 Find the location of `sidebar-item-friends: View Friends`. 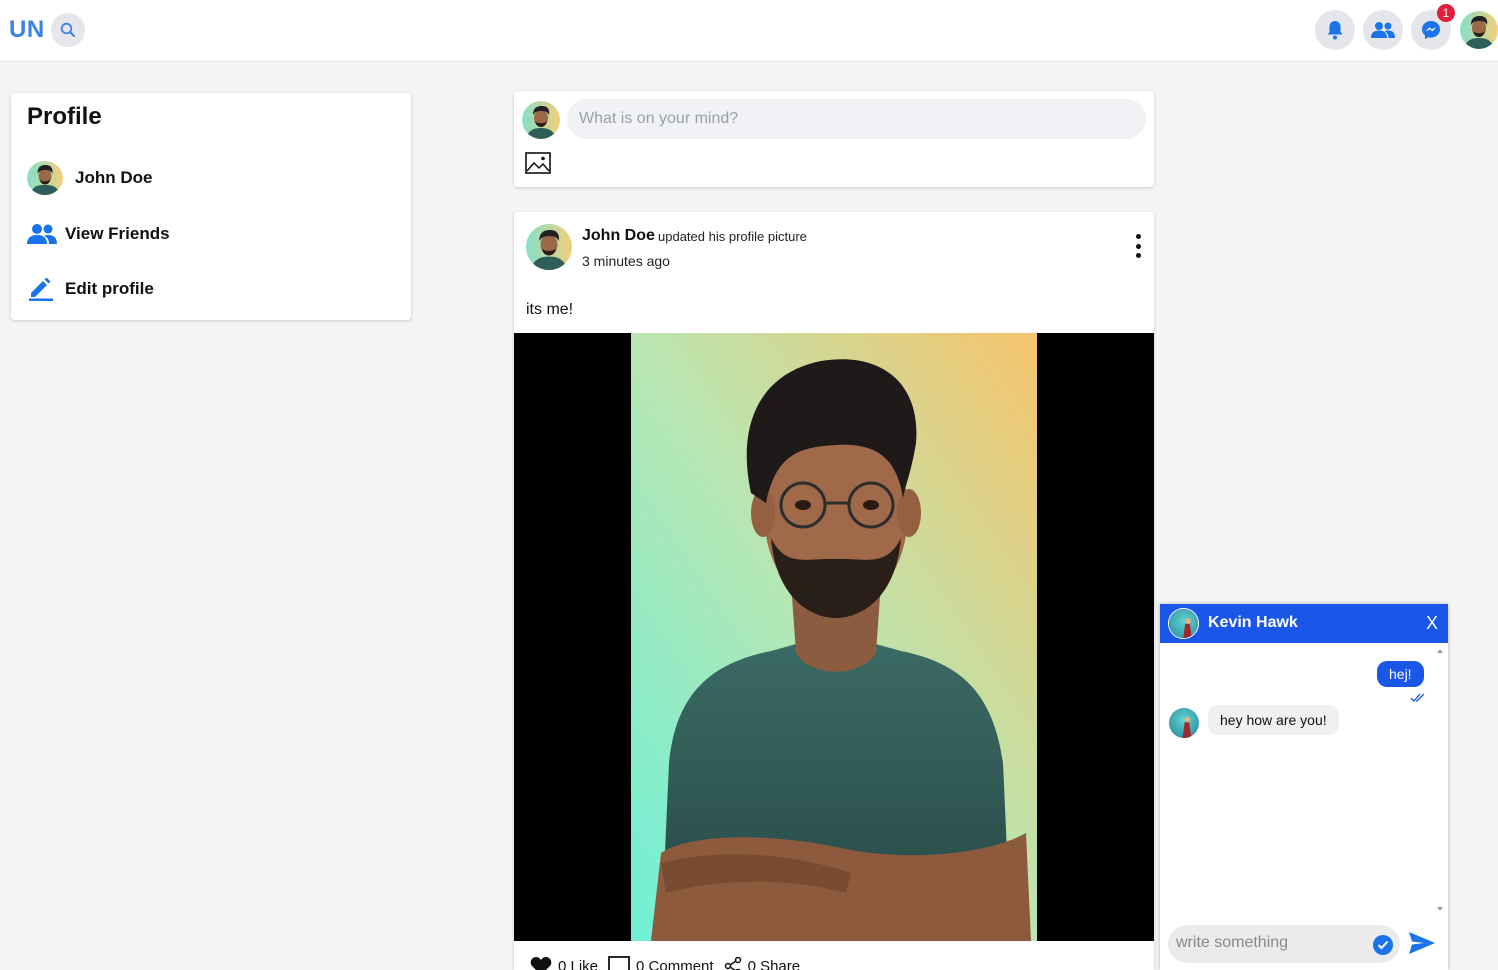

sidebar-item-friends: View Friends is located at coordinates (98, 234).